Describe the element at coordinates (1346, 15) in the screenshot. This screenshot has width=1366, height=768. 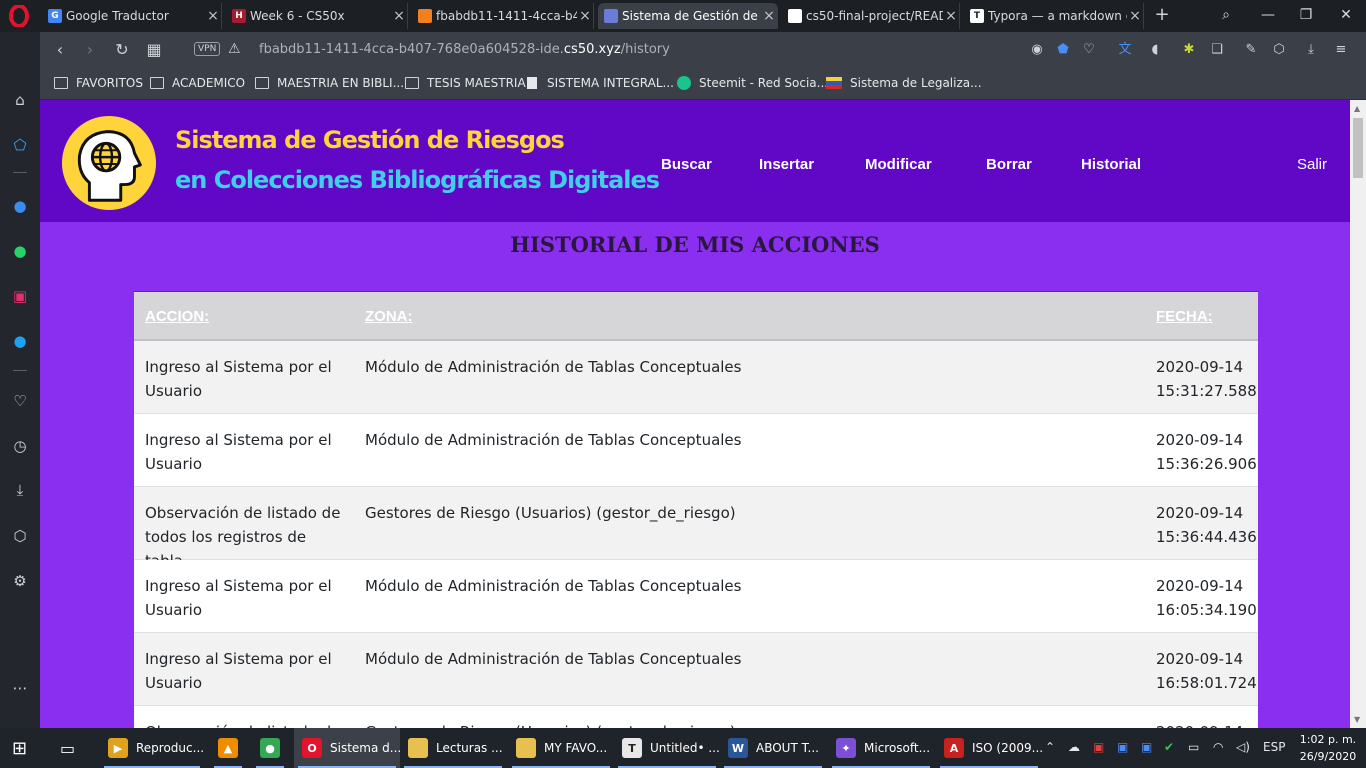
I see `close-window-icon: ✕` at that location.